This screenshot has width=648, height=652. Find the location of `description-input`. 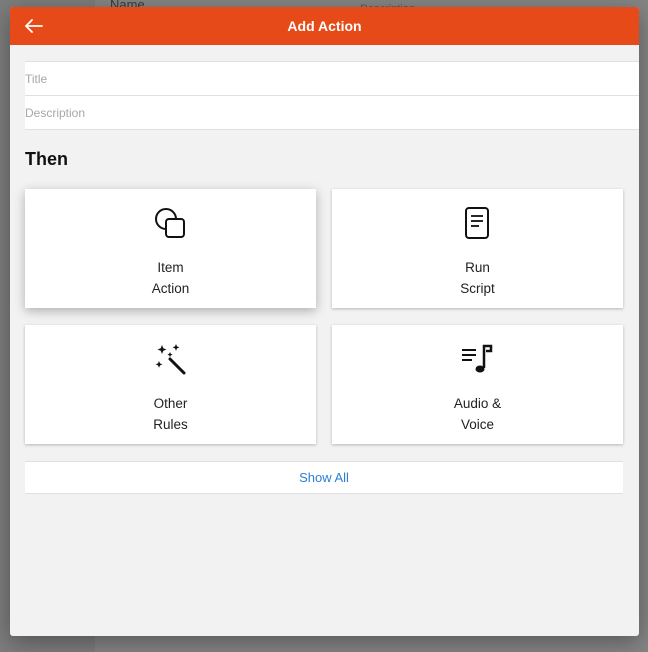

description-input is located at coordinates (320, 112).